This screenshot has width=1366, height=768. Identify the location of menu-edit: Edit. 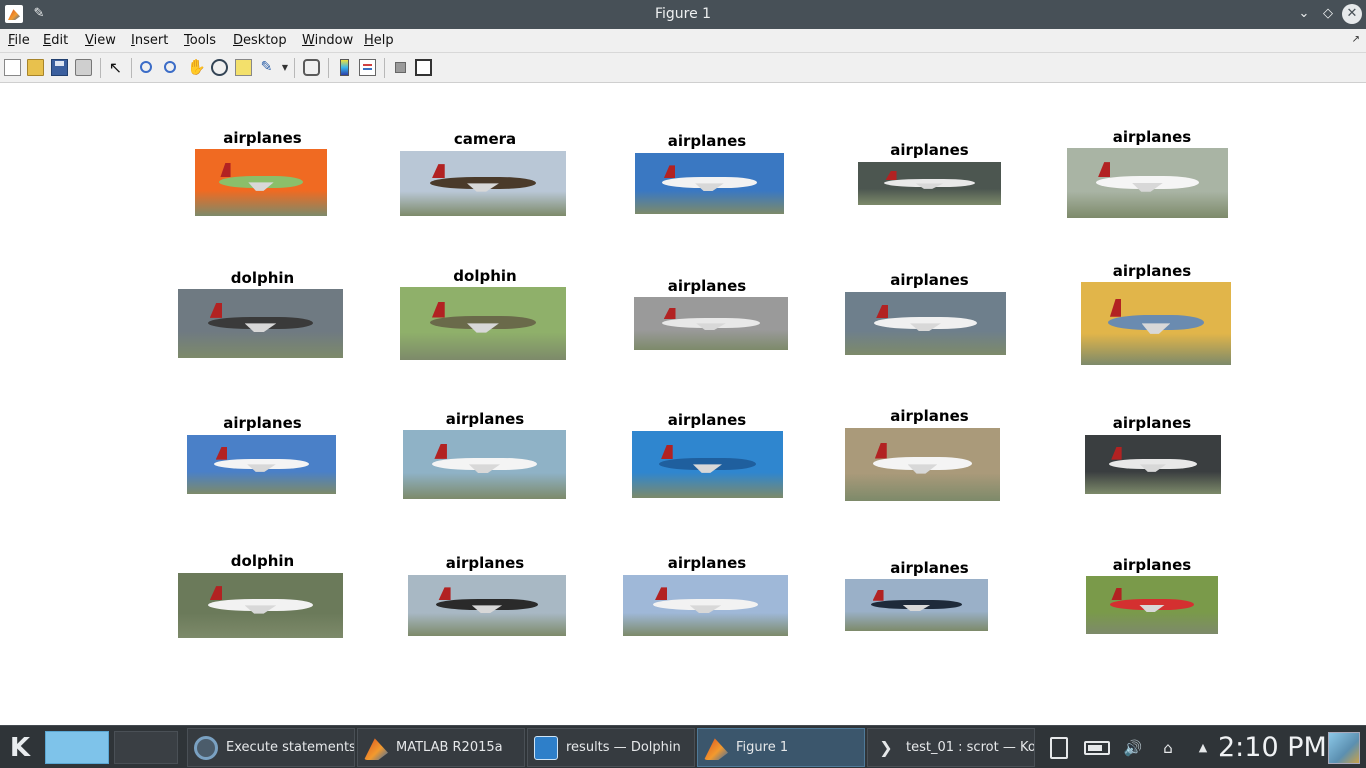
(55, 41).